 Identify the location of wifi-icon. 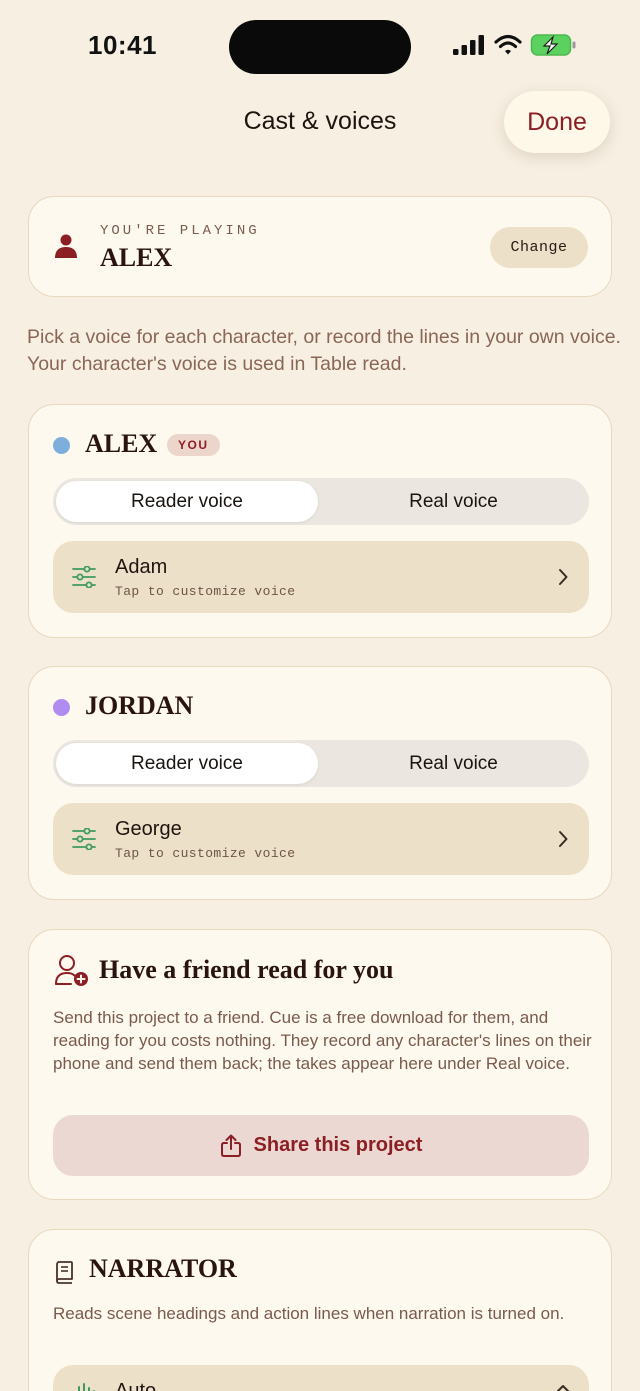
(508, 44).